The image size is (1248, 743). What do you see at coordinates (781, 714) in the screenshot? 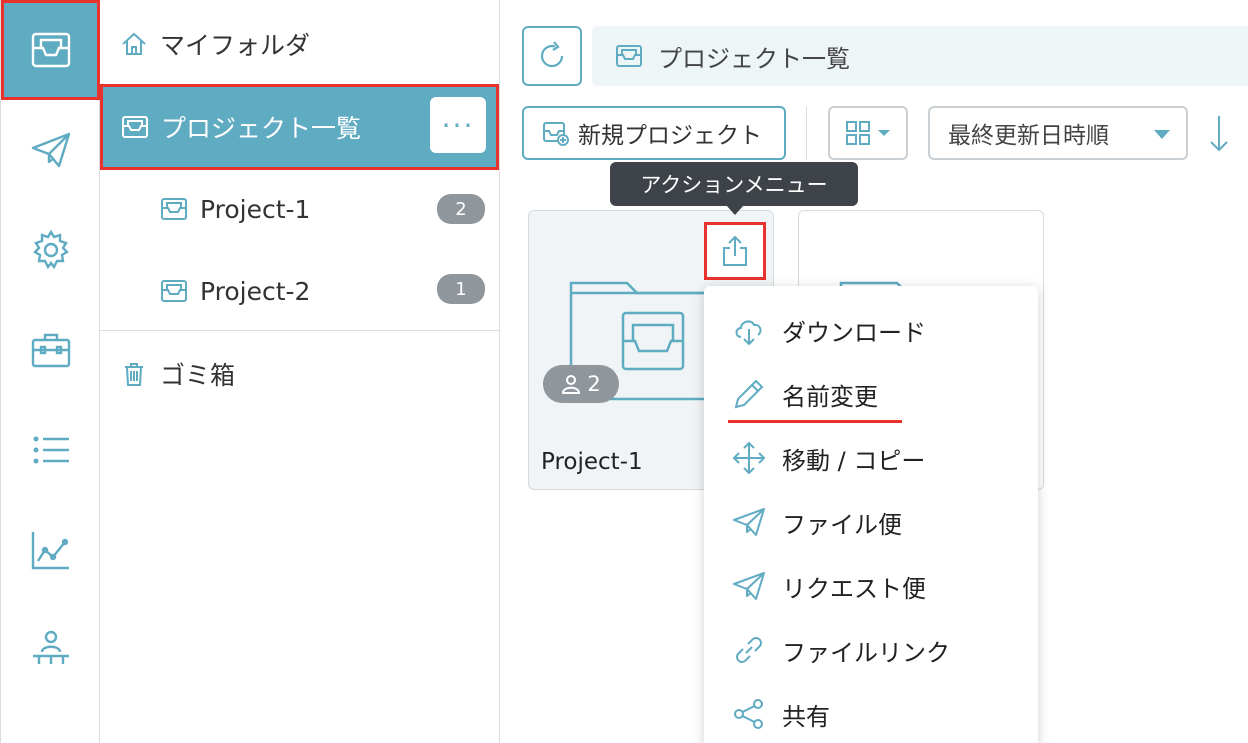
I see `menu-item-share: 共有` at bounding box center [781, 714].